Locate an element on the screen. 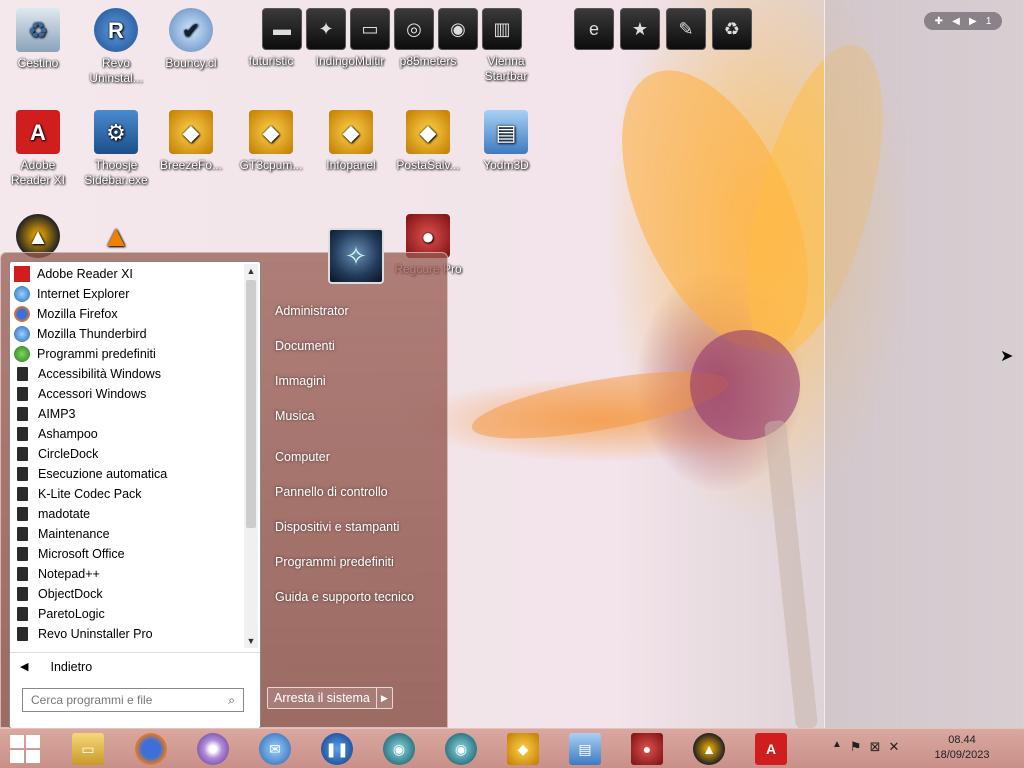 The width and height of the screenshot is (1024, 768). programs-scrollbar: ▲ ▼ is located at coordinates (251, 456).